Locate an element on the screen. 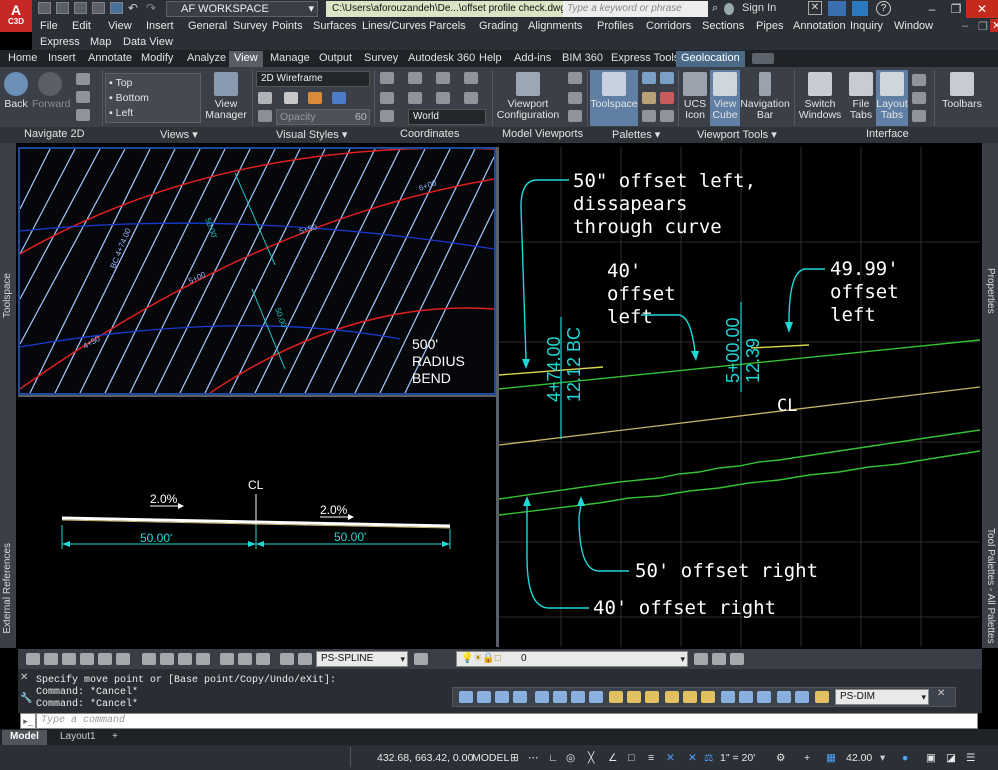 Image resolution: width=998 pixels, height=770 pixels. tab-survey: Survey is located at coordinates (381, 59).